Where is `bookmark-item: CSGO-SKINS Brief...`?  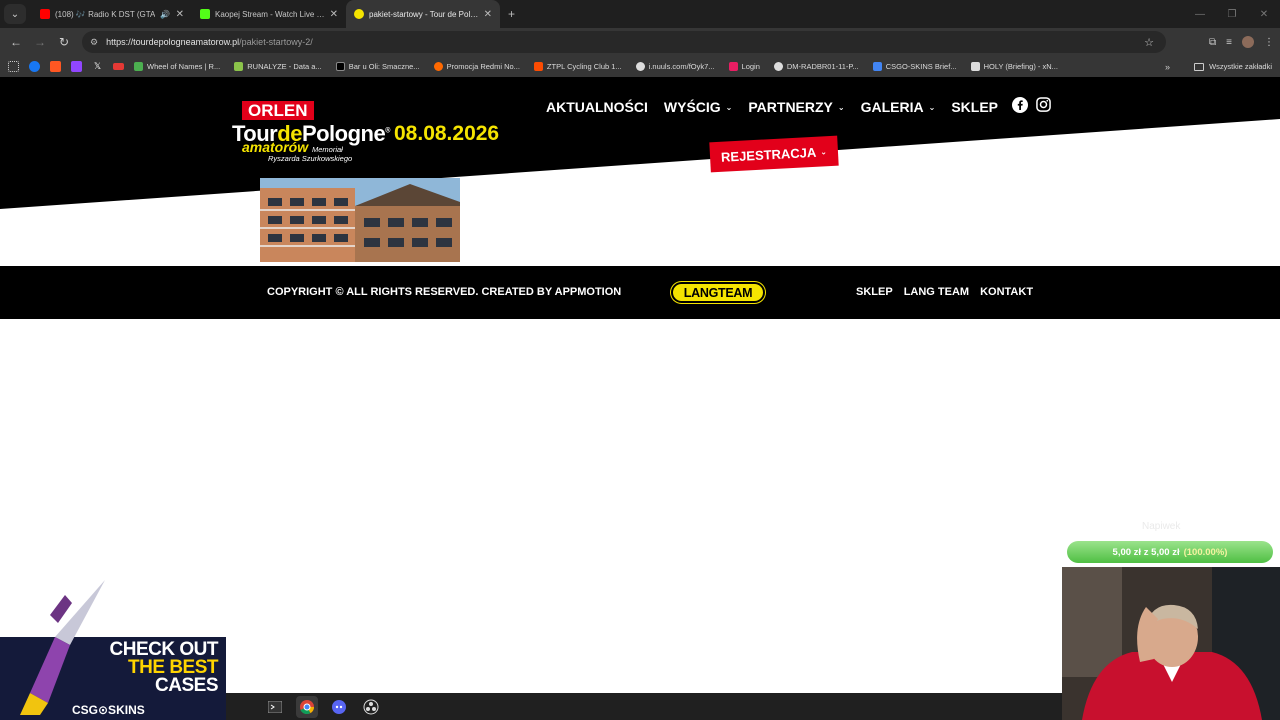
bookmark-item: CSGO-SKINS Brief... is located at coordinates (914, 66).